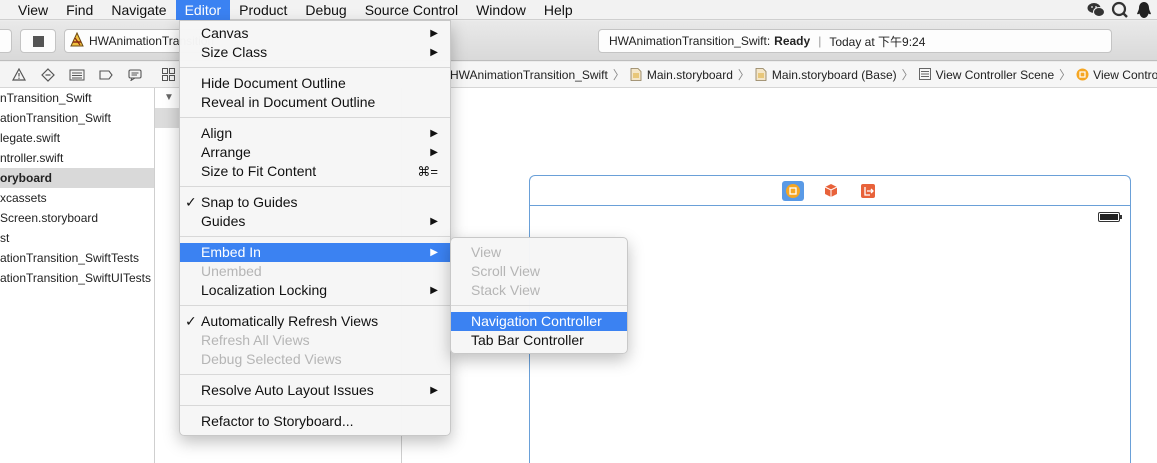 The width and height of the screenshot is (1157, 463). I want to click on crumb-view-controller-scene: View Controller Scene, so click(986, 75).